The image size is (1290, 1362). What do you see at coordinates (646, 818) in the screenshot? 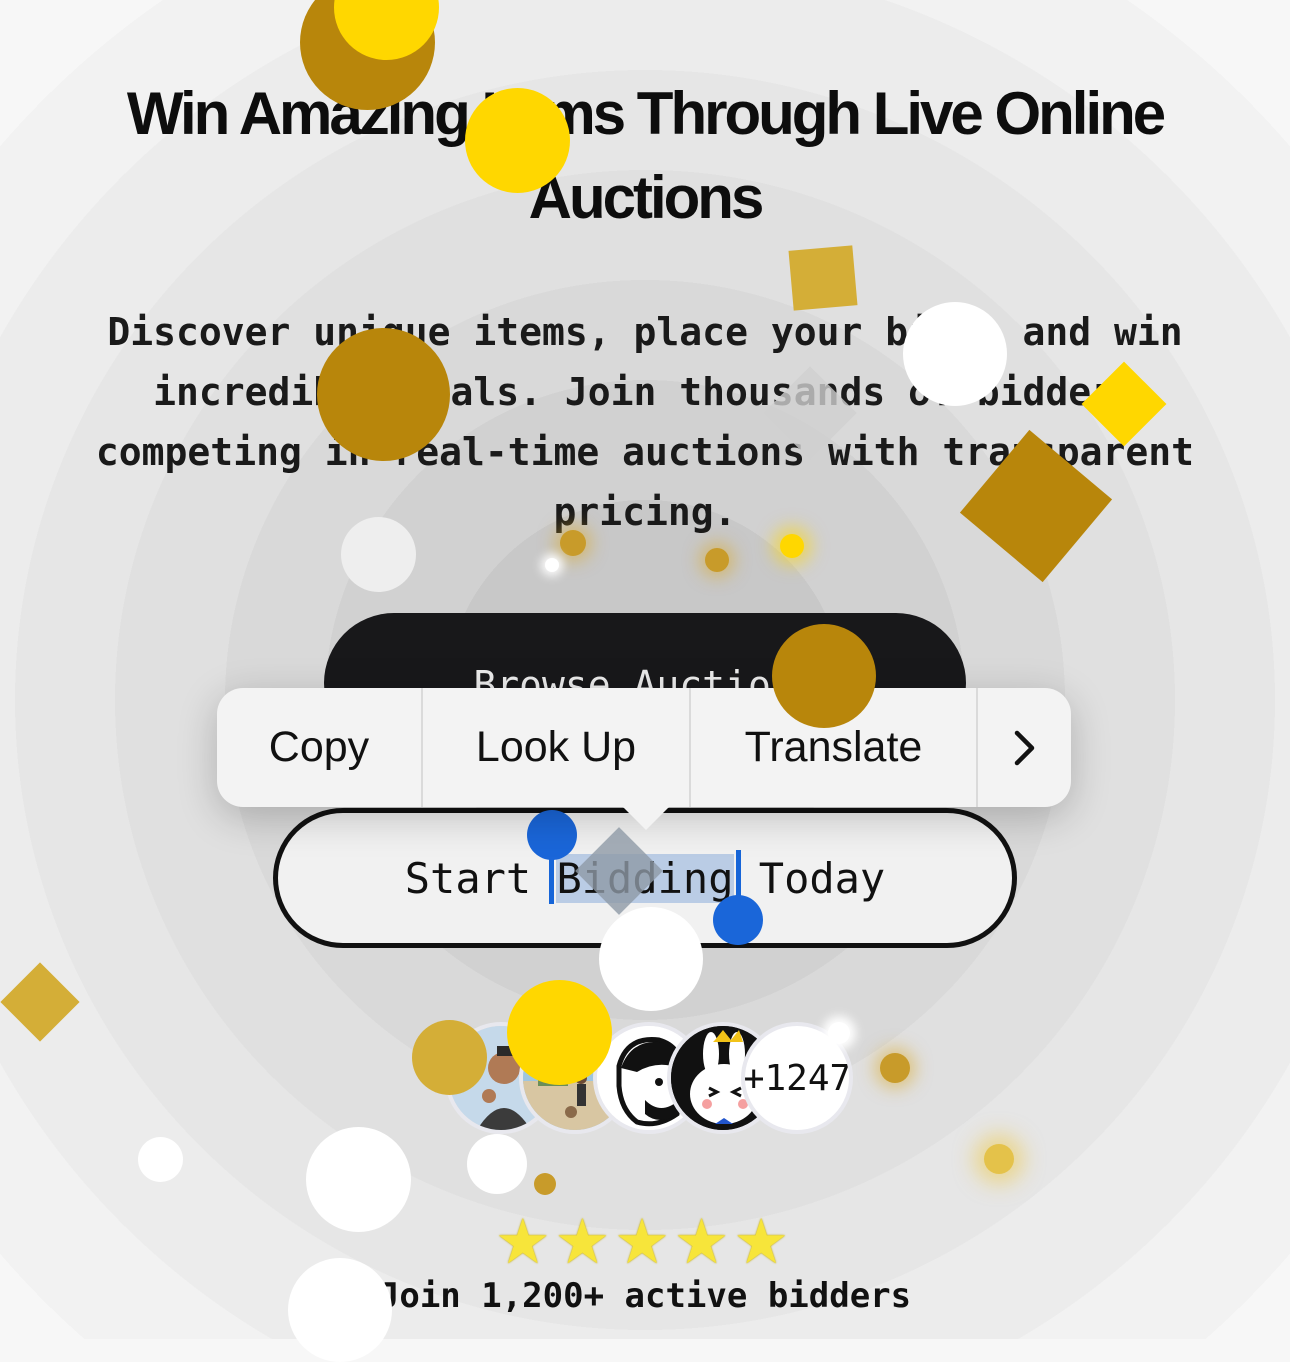
I see `menu-pointer` at bounding box center [646, 818].